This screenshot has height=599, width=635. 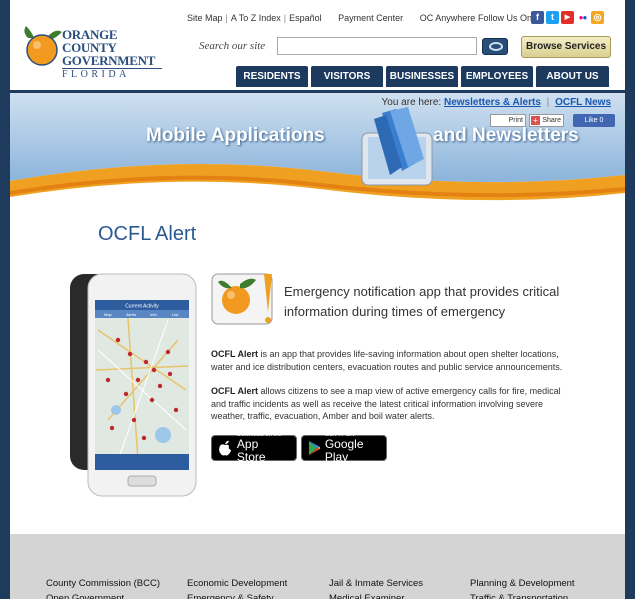 I want to click on logo-line3: FLORIDA, so click(x=112, y=74).